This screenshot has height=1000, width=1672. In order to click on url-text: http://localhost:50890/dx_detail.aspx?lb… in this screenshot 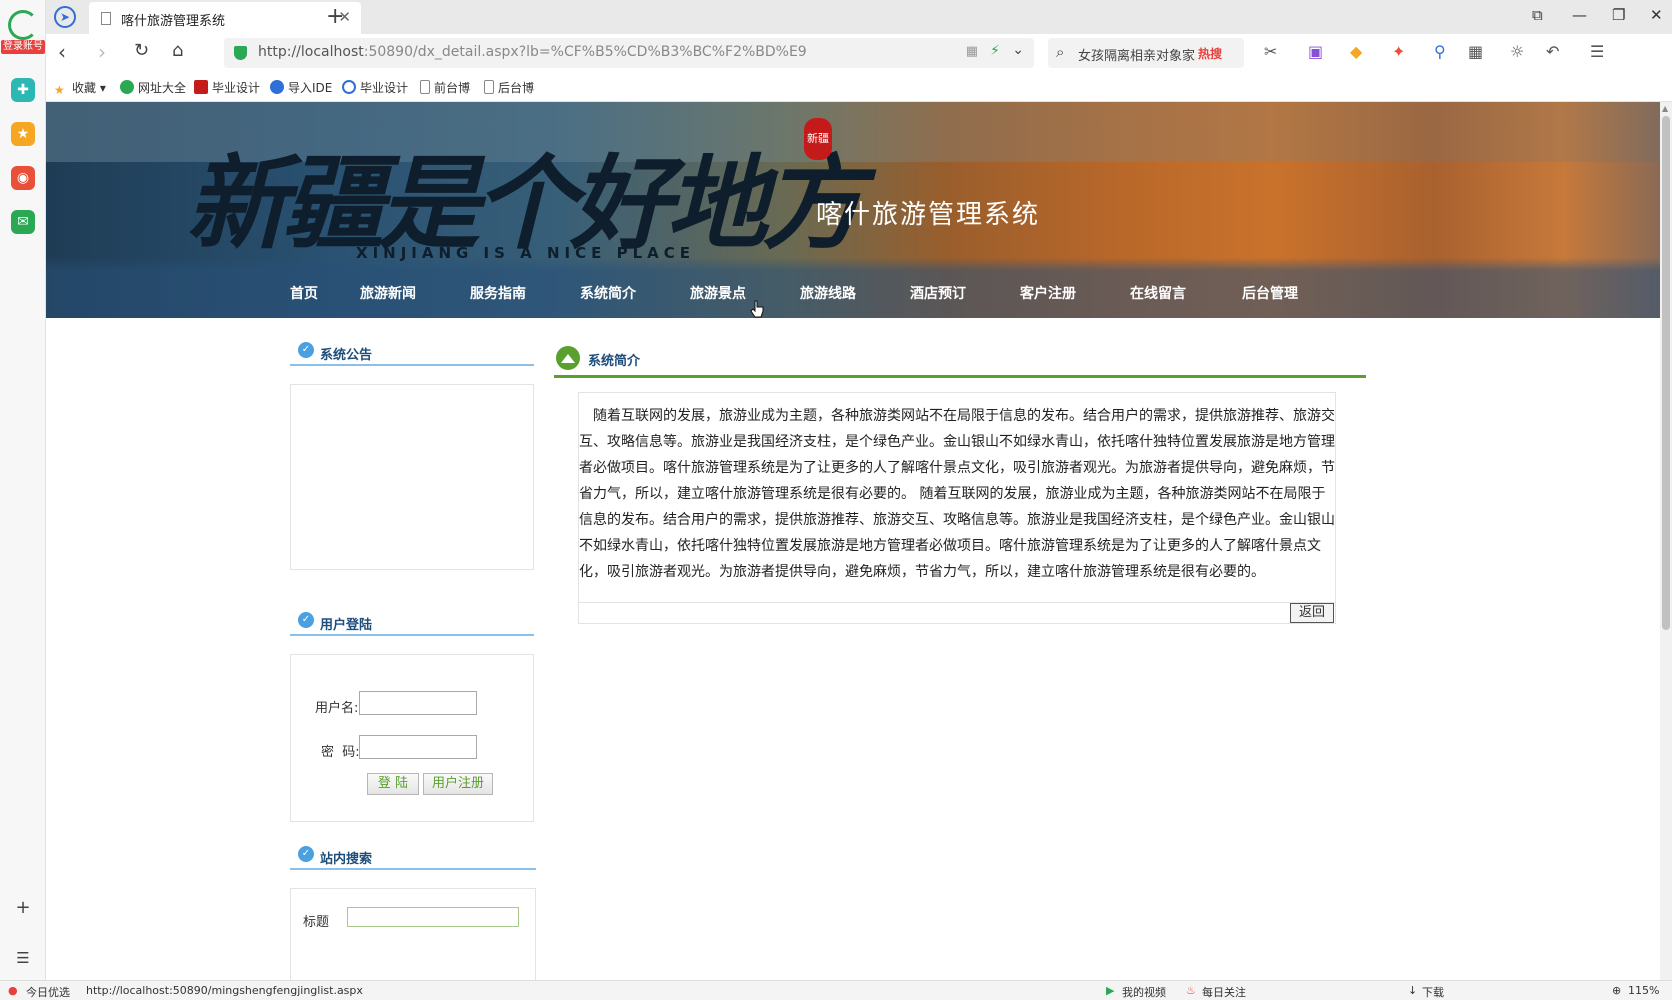, I will do `click(532, 52)`.